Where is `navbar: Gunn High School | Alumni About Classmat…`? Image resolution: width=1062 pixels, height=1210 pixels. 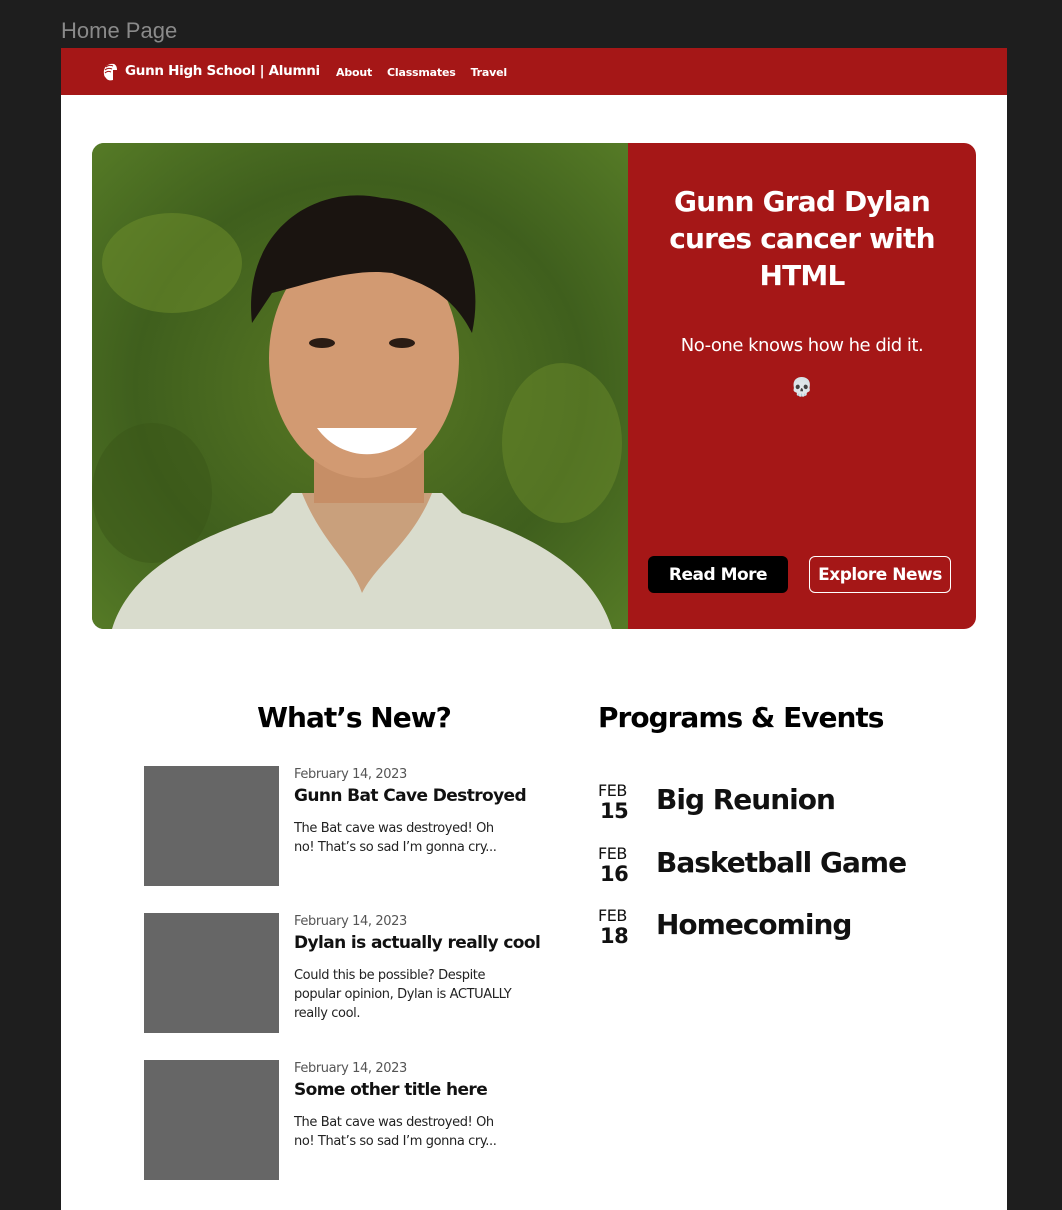 navbar: Gunn High School | Alumni About Classmat… is located at coordinates (534, 71).